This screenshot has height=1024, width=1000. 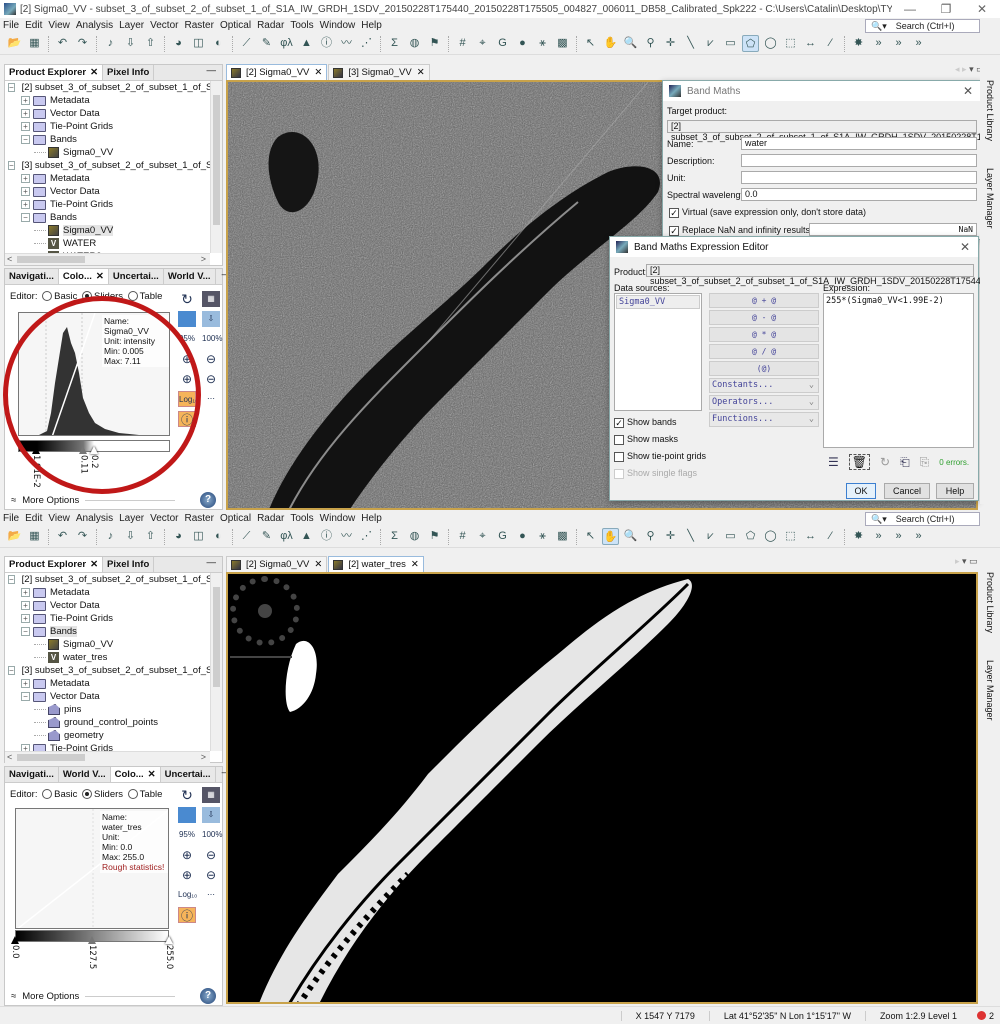 I want to click on functions-dropdown: Functions... ⌄, so click(x=764, y=419).